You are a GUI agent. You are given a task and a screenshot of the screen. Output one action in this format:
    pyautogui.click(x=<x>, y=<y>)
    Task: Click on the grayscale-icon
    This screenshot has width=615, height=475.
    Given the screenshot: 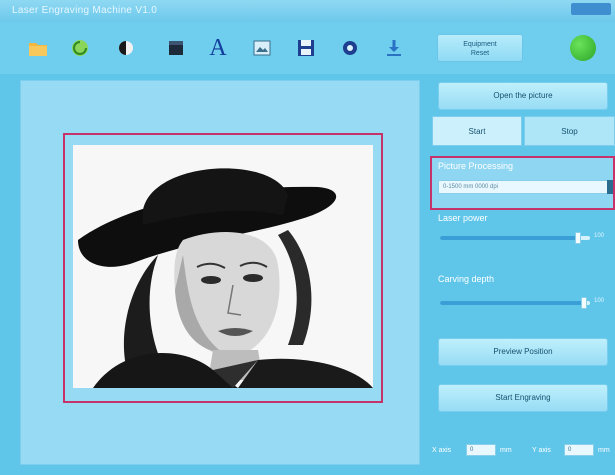 What is the action you would take?
    pyautogui.click(x=126, y=48)
    